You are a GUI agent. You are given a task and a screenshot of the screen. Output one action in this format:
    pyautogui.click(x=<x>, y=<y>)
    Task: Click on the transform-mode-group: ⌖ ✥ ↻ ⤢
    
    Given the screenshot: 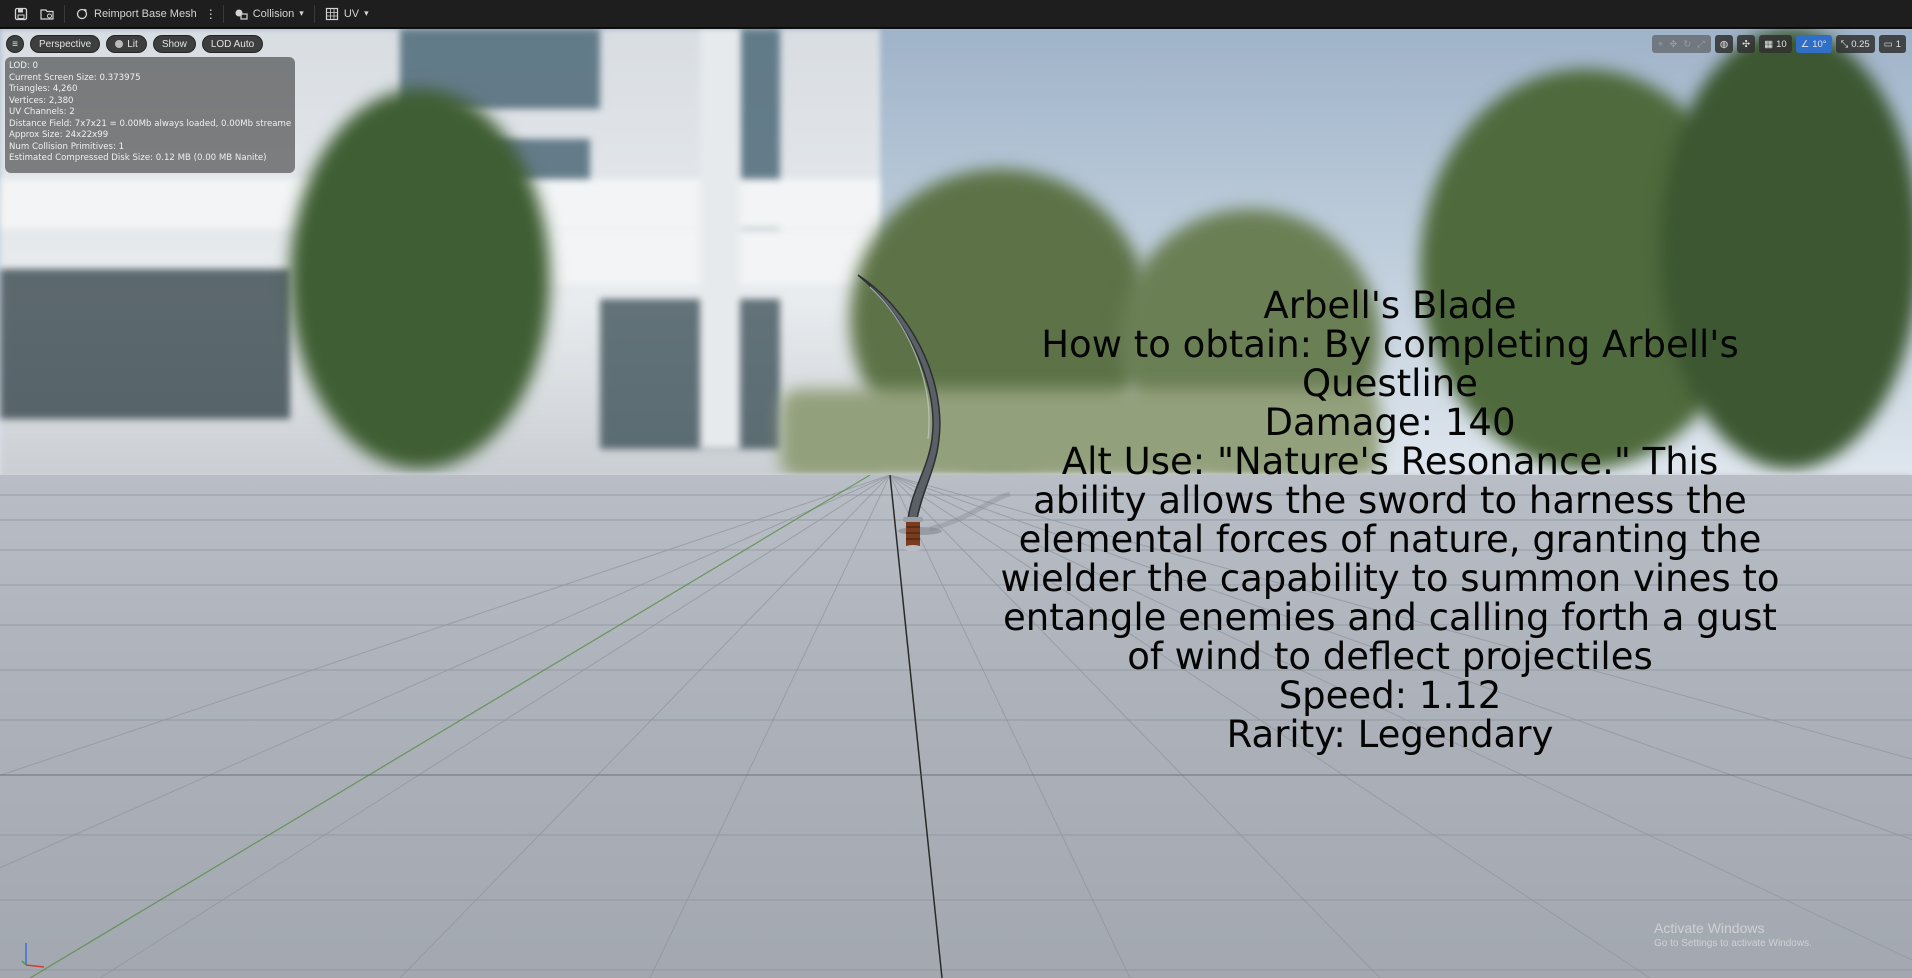 What is the action you would take?
    pyautogui.click(x=1681, y=44)
    